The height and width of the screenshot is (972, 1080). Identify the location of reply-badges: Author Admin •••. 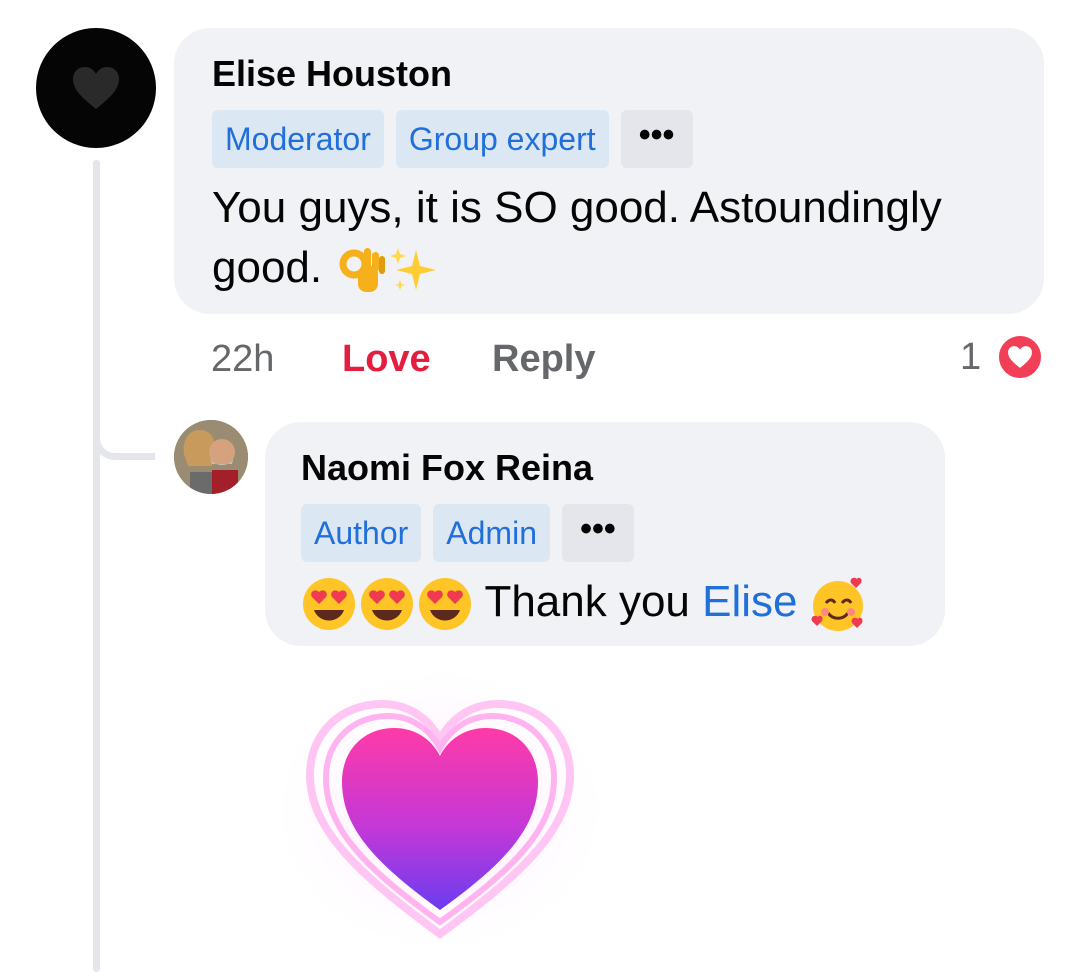
(605, 533).